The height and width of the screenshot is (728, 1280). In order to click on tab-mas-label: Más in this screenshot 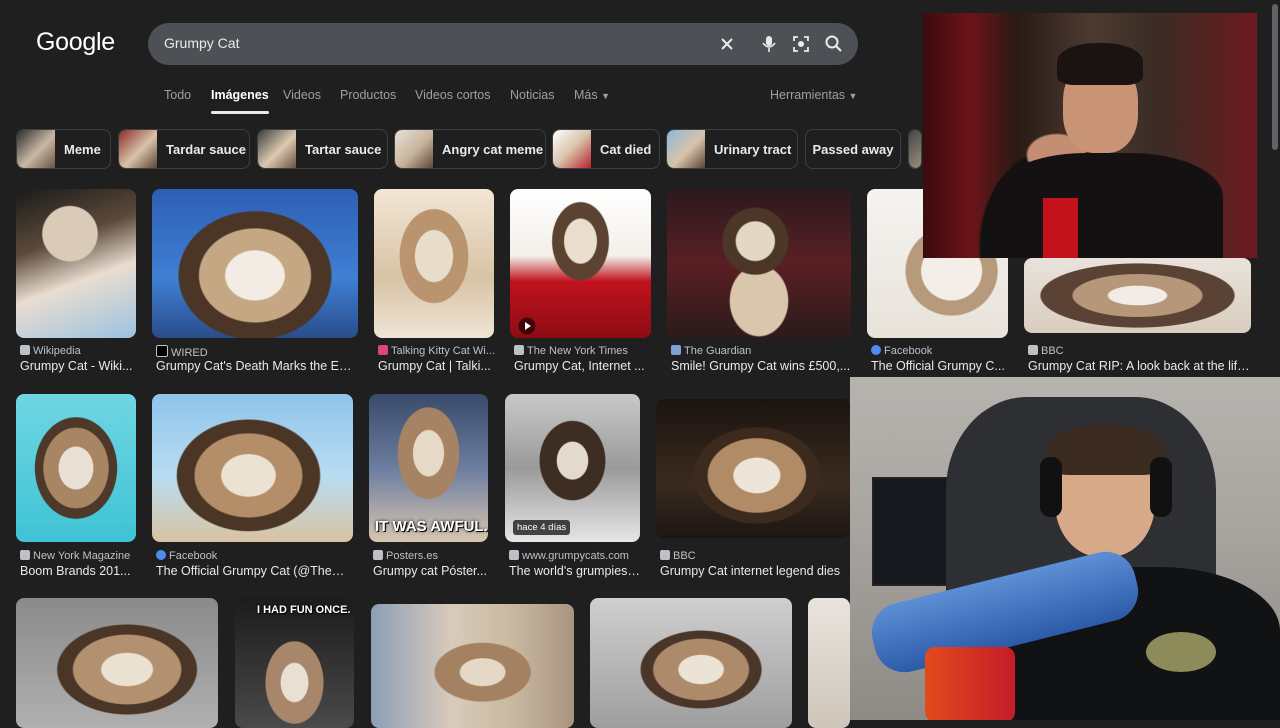, I will do `click(586, 95)`.